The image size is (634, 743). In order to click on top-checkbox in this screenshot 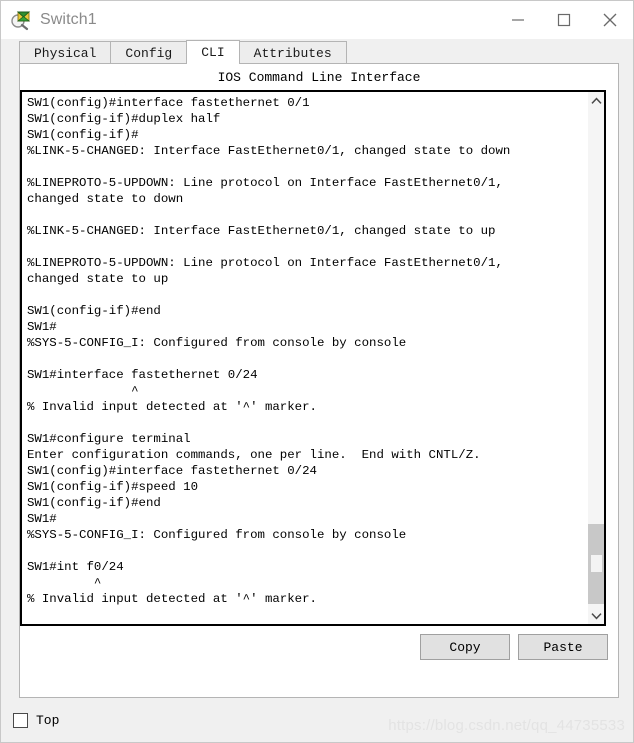, I will do `click(20, 720)`.